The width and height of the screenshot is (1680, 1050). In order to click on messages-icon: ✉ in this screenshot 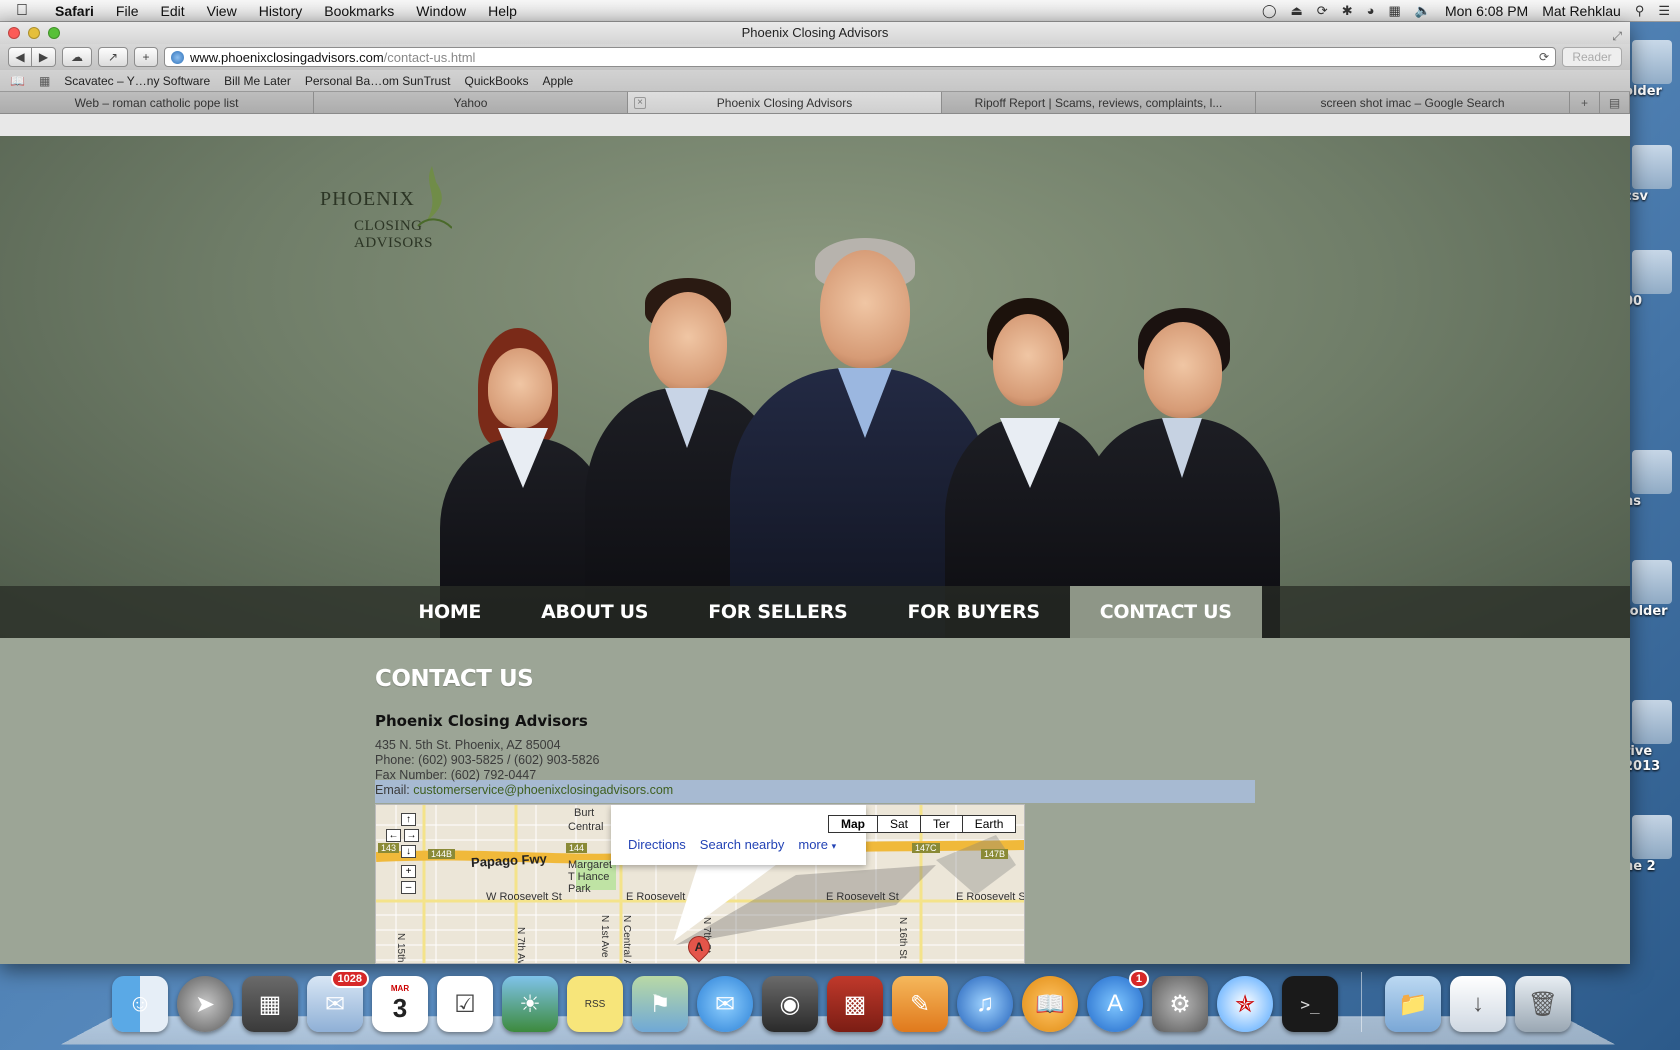, I will do `click(725, 1004)`.